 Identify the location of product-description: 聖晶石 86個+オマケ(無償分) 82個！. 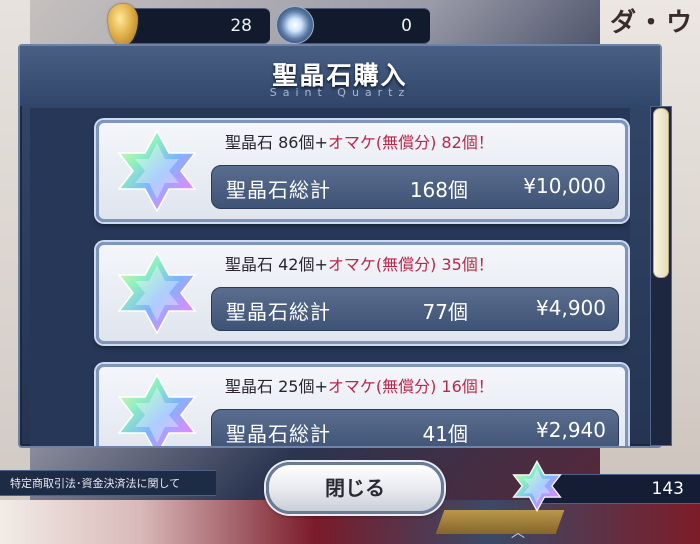
(359, 141).